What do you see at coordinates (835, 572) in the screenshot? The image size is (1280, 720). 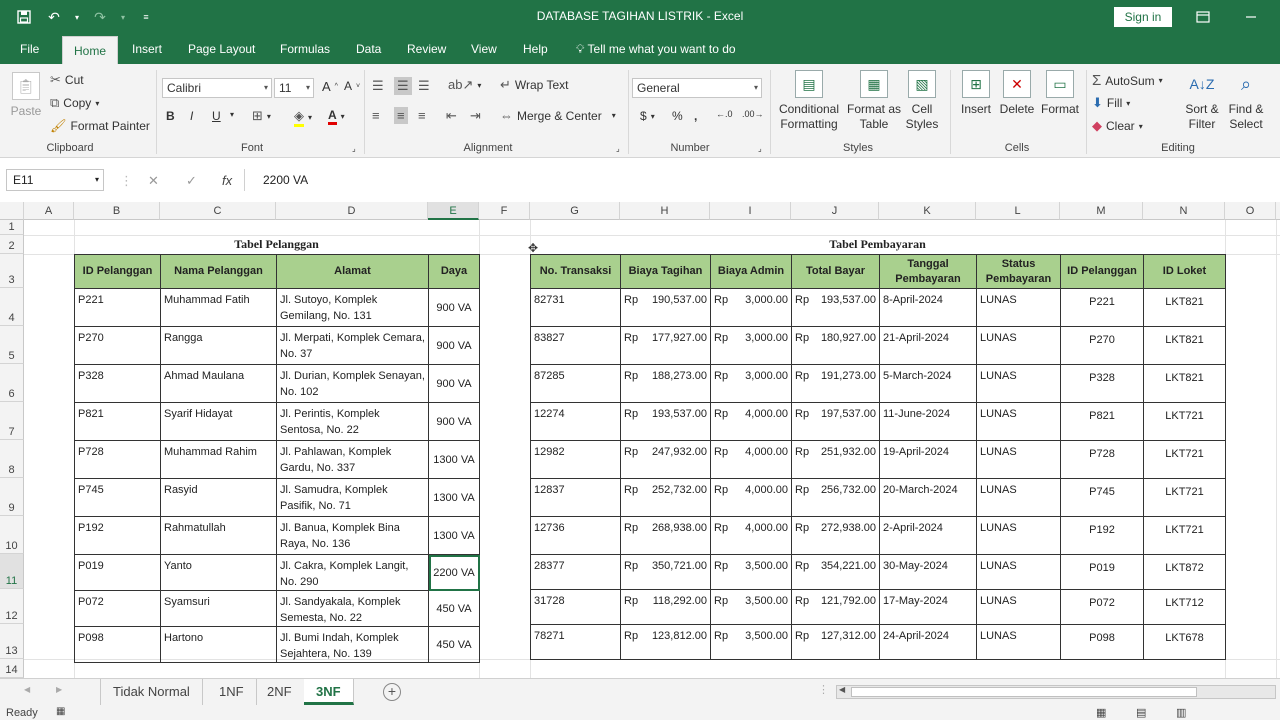 I see `cell-total-bayar: Rp 354,221.00` at bounding box center [835, 572].